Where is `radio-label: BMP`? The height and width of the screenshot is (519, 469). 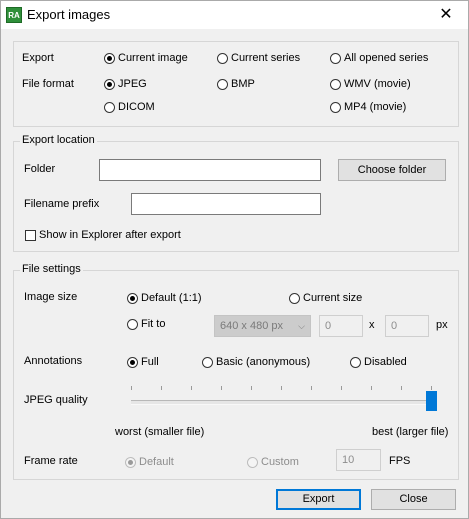
radio-label: BMP is located at coordinates (243, 84).